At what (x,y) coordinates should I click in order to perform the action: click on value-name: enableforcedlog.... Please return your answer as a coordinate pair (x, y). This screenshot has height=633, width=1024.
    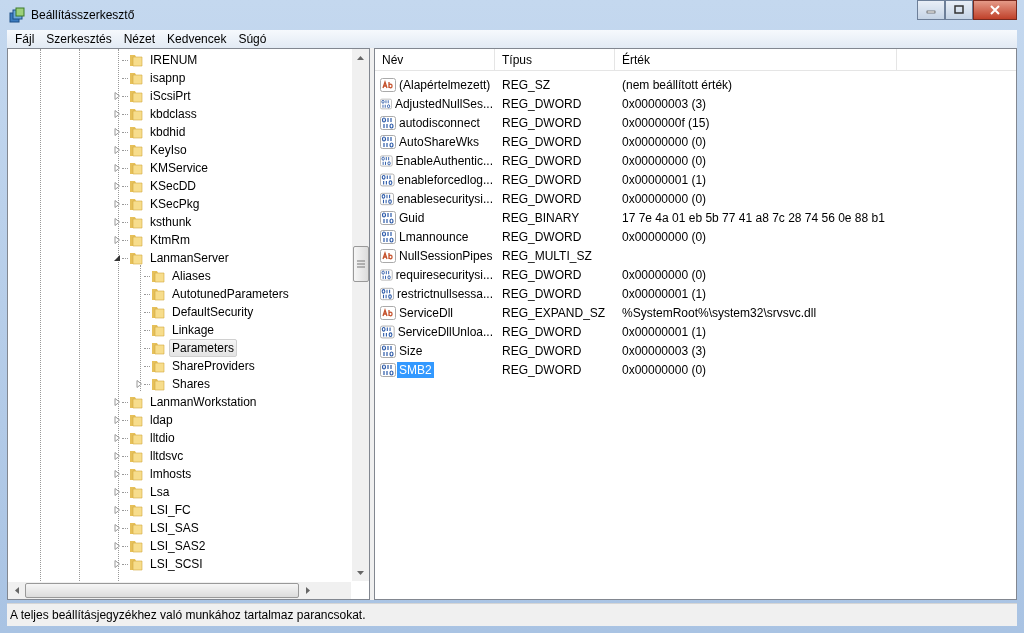
    Looking at the image, I should click on (445, 179).